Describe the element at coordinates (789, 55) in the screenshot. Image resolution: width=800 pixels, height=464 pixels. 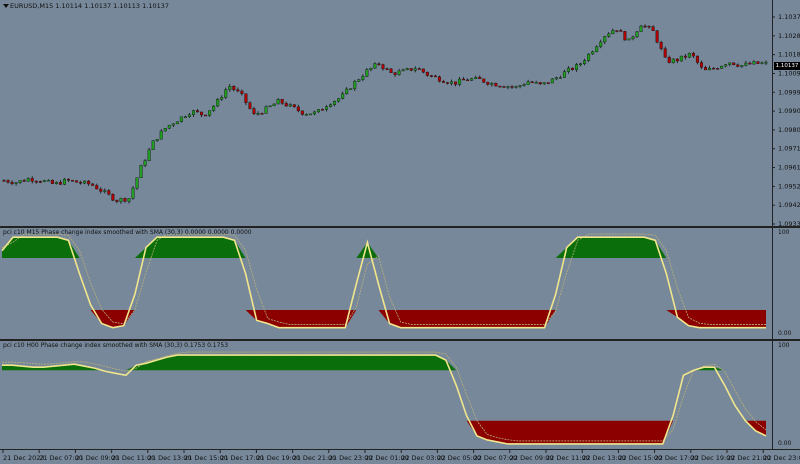
I see `price-label: 1.10185` at that location.